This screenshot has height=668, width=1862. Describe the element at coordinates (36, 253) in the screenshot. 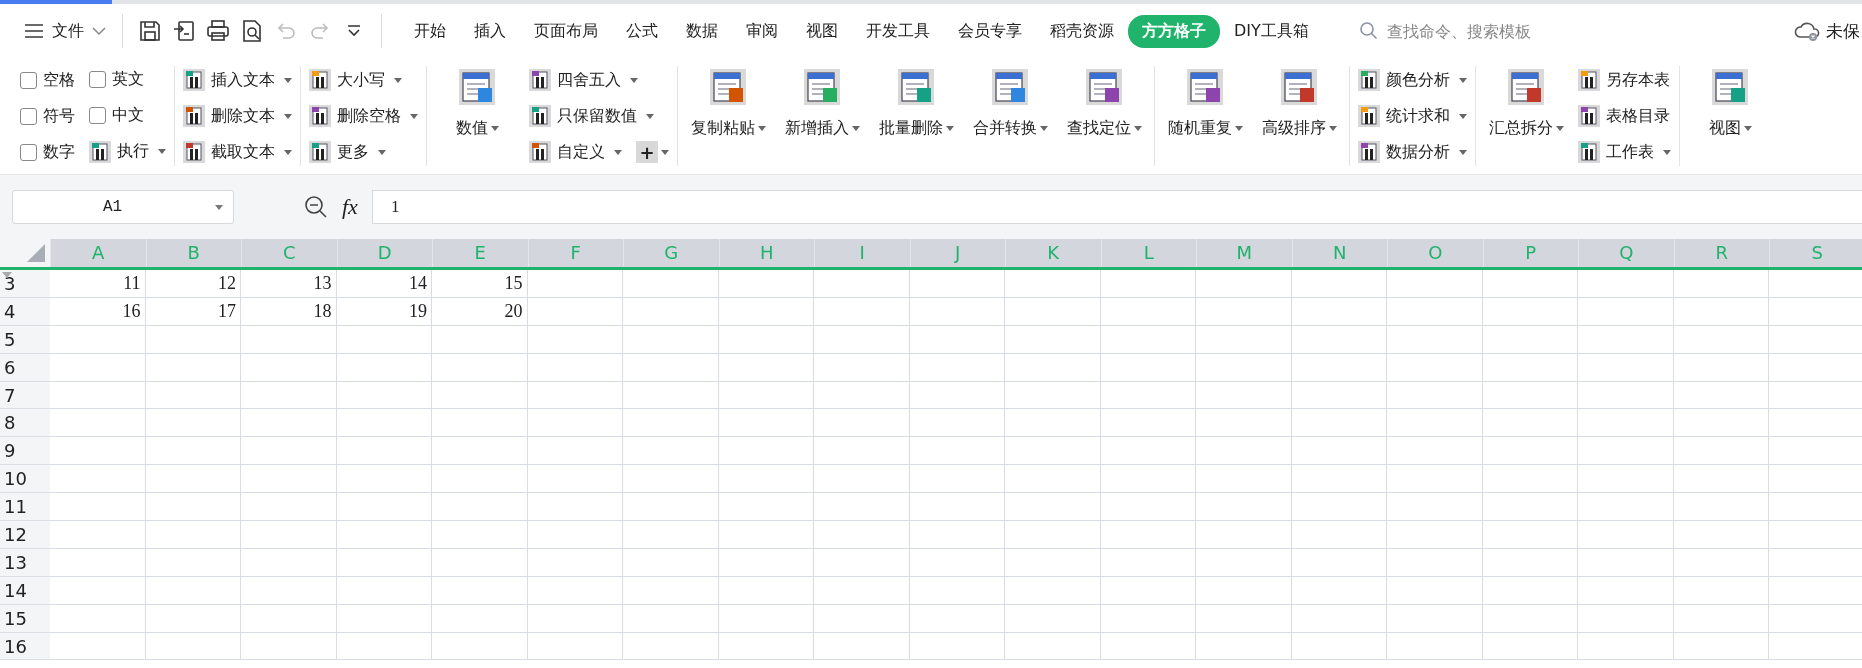

I see `select-all-icon` at that location.